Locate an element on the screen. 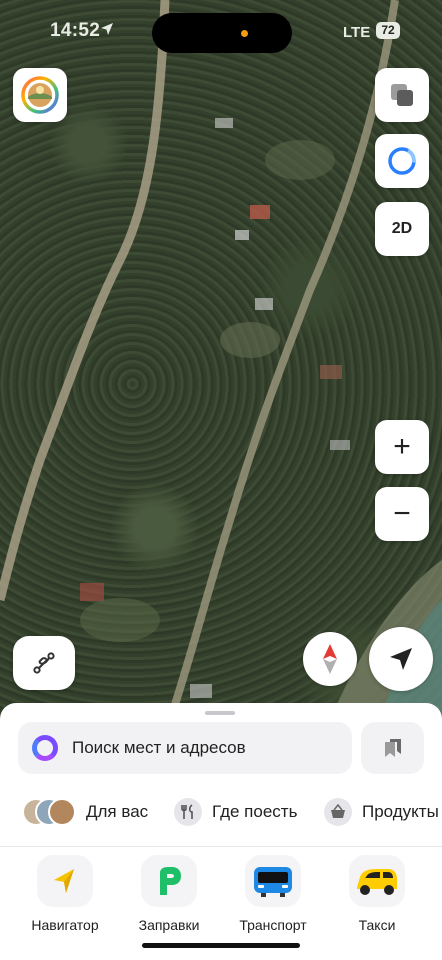  alice-ring-icon is located at coordinates (402, 161).